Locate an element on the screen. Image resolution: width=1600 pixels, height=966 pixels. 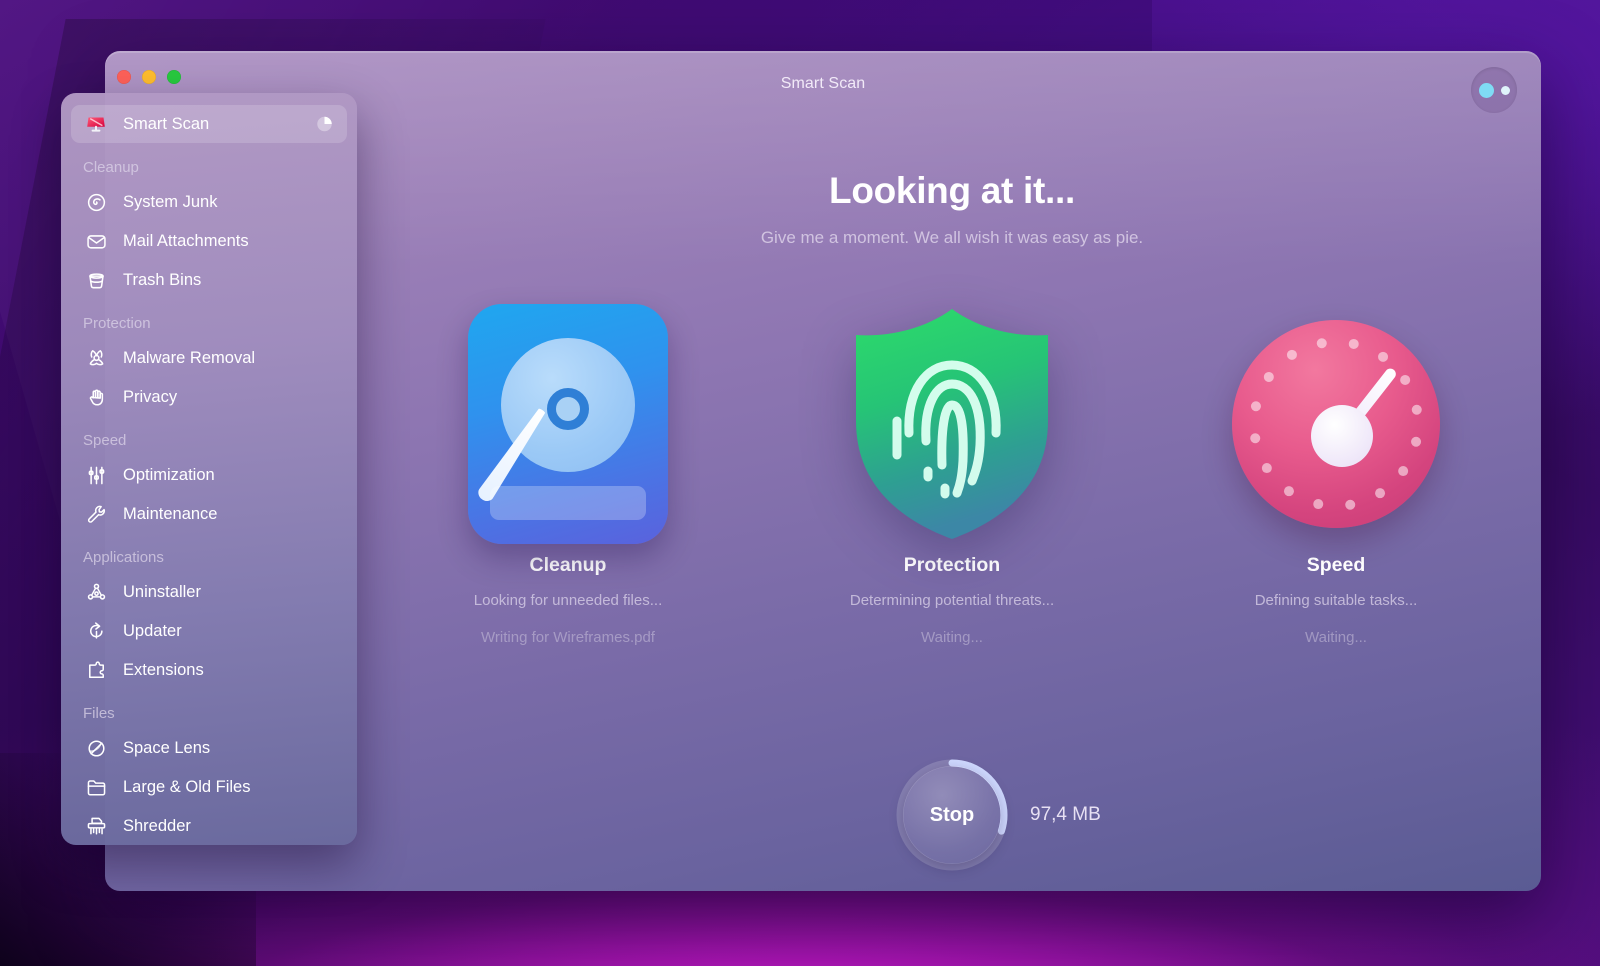
hard-drive-icon is located at coordinates (568, 424).